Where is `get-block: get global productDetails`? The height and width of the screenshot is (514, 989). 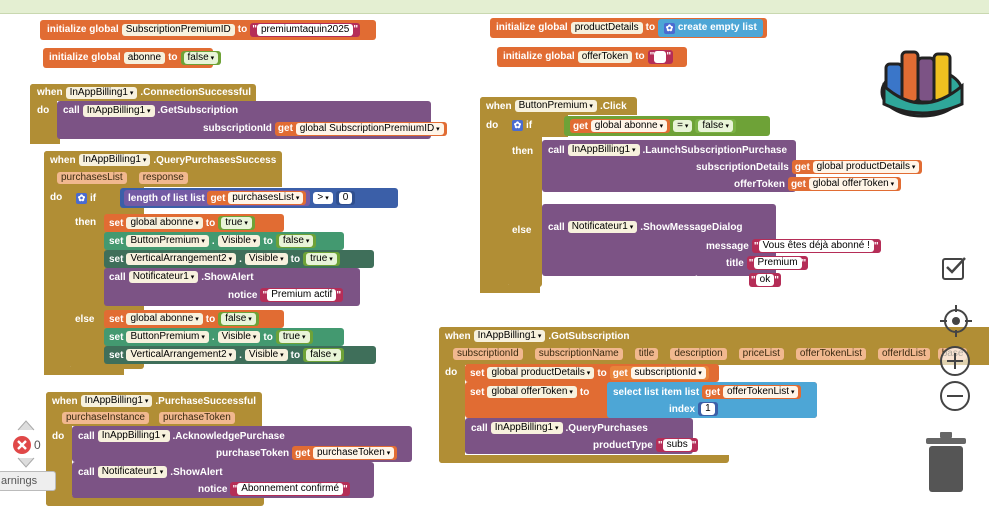
get-block: get global productDetails is located at coordinates (857, 167).